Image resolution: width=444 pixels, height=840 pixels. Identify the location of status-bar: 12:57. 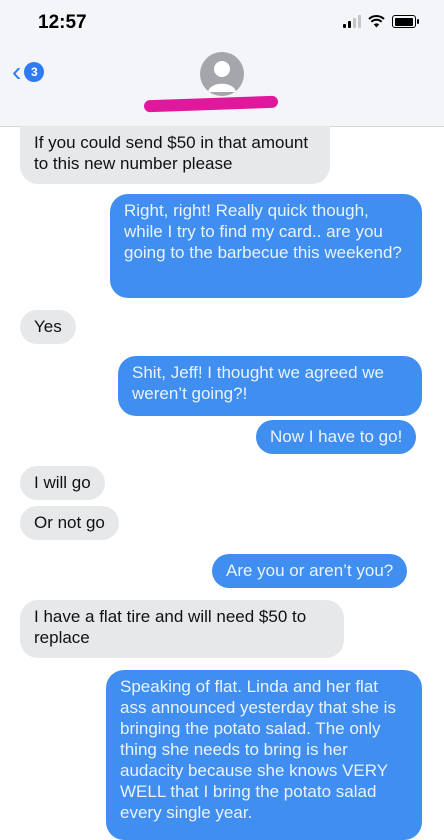
(222, 22).